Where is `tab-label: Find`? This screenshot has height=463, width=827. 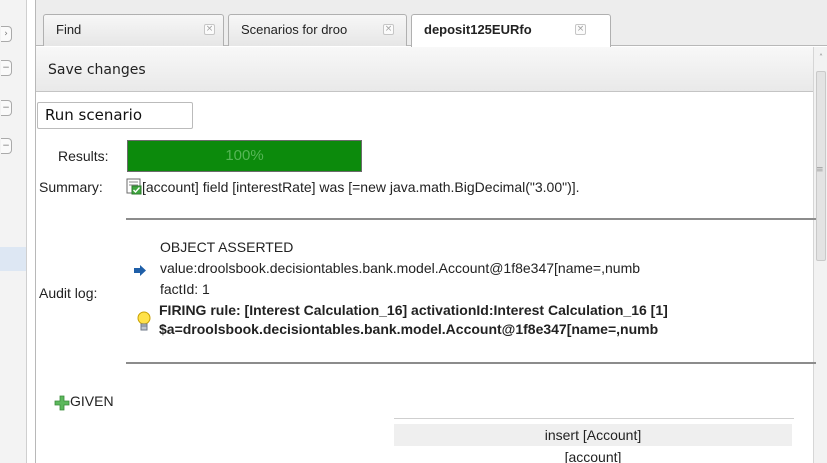
tab-label: Find is located at coordinates (69, 29).